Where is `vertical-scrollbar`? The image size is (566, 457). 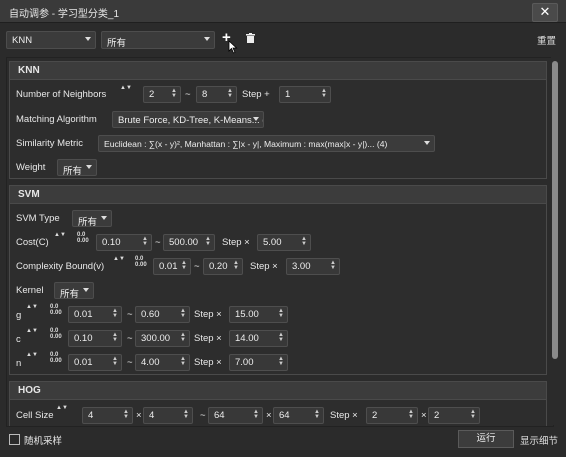
vertical-scrollbar is located at coordinates (555, 241).